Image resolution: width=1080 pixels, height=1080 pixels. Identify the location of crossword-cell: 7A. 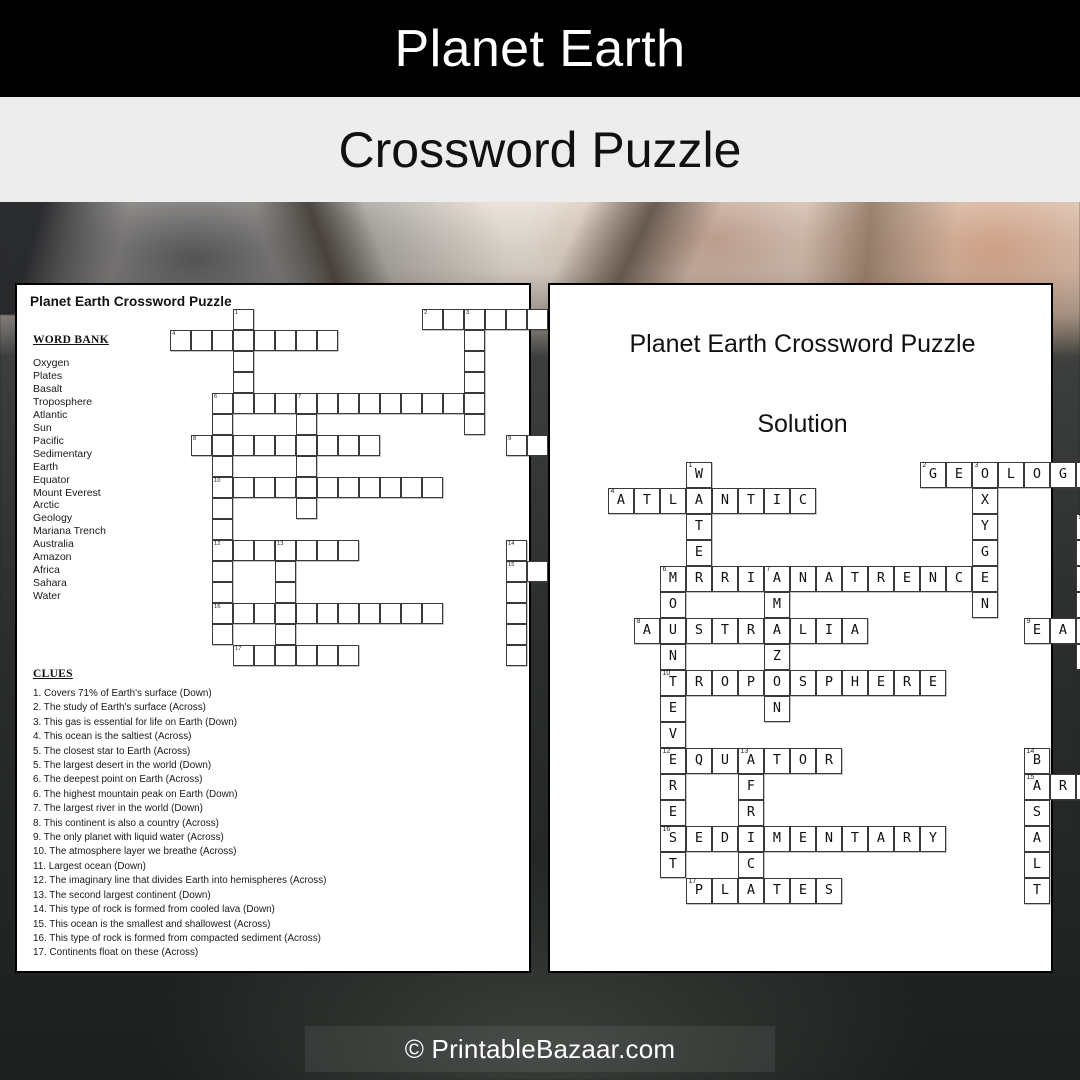
(777, 579).